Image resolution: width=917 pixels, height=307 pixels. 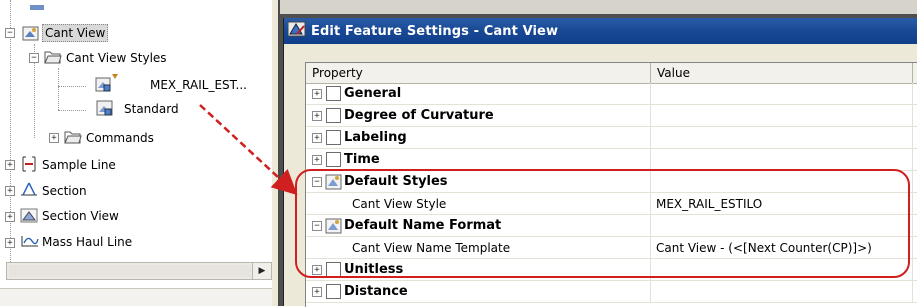 What do you see at coordinates (423, 225) in the screenshot?
I see `category-label: Default Name Format` at bounding box center [423, 225].